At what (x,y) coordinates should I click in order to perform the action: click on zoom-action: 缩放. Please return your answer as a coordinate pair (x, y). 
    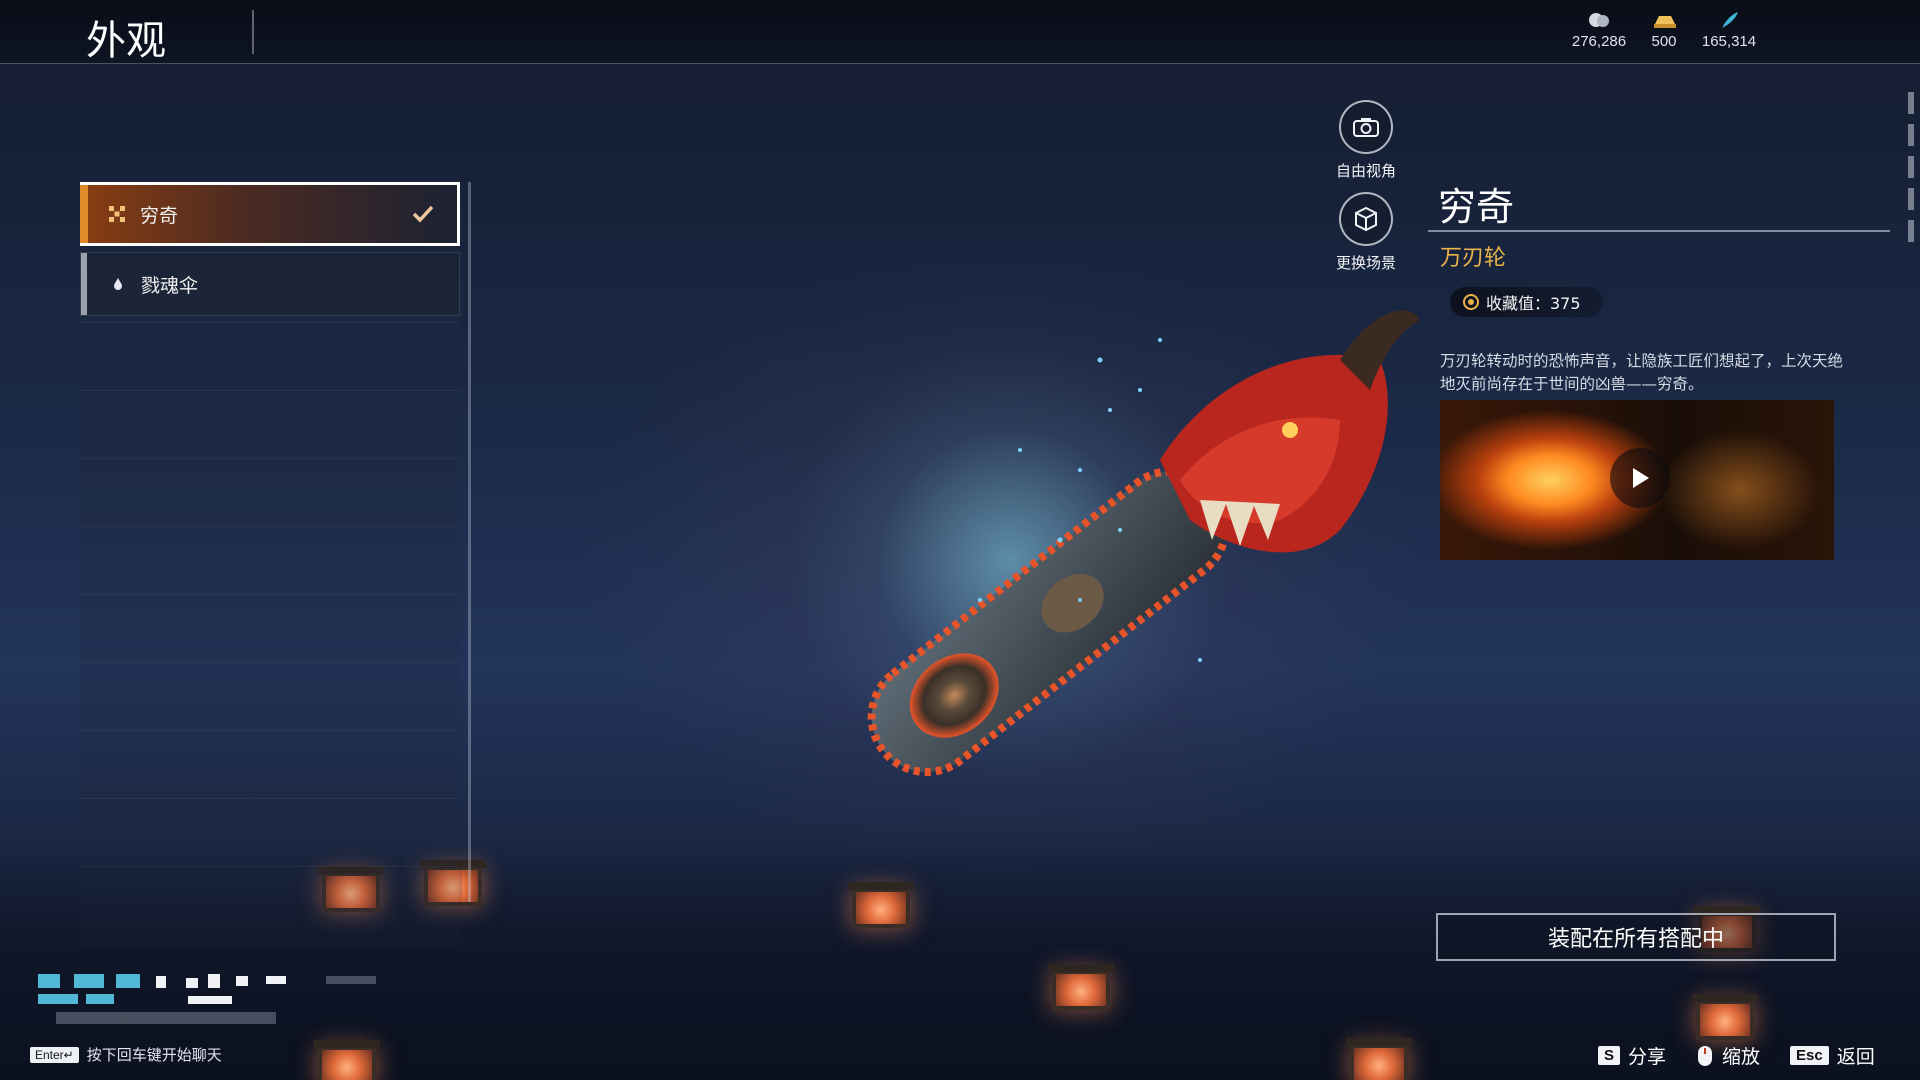
    Looking at the image, I should click on (1728, 1055).